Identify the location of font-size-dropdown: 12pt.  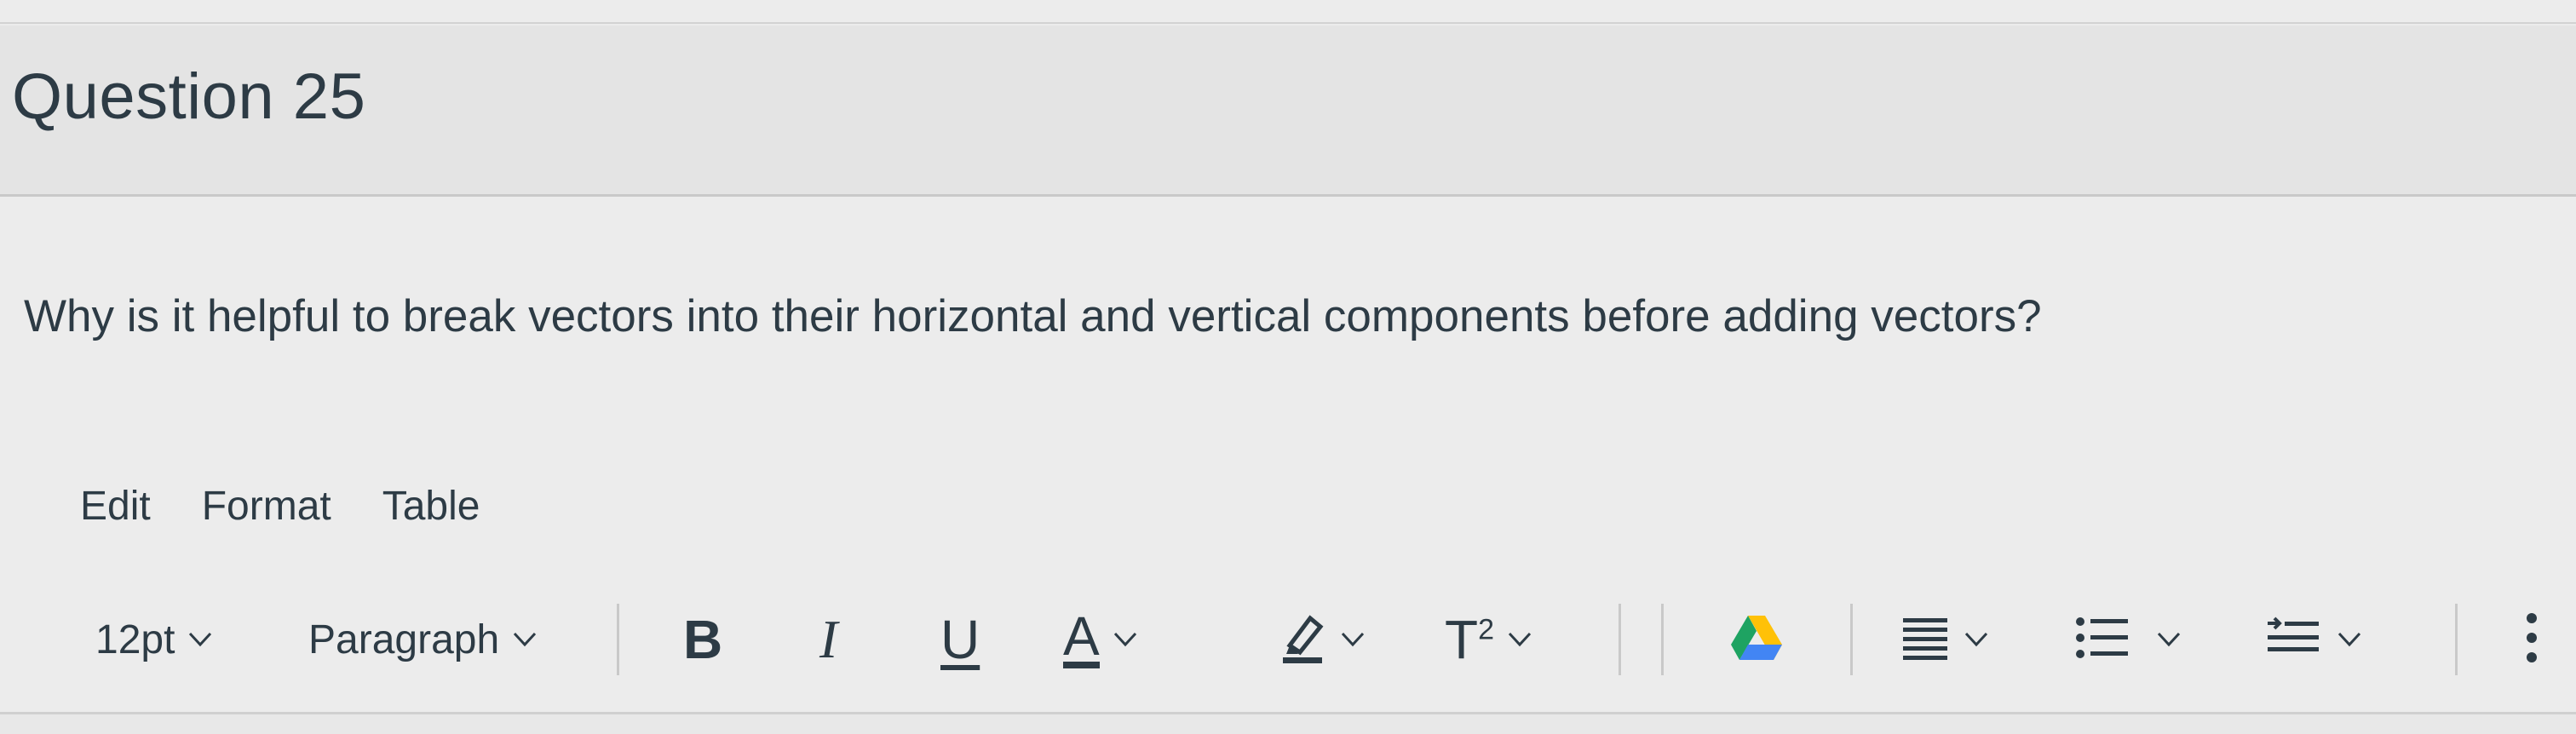
(154, 639).